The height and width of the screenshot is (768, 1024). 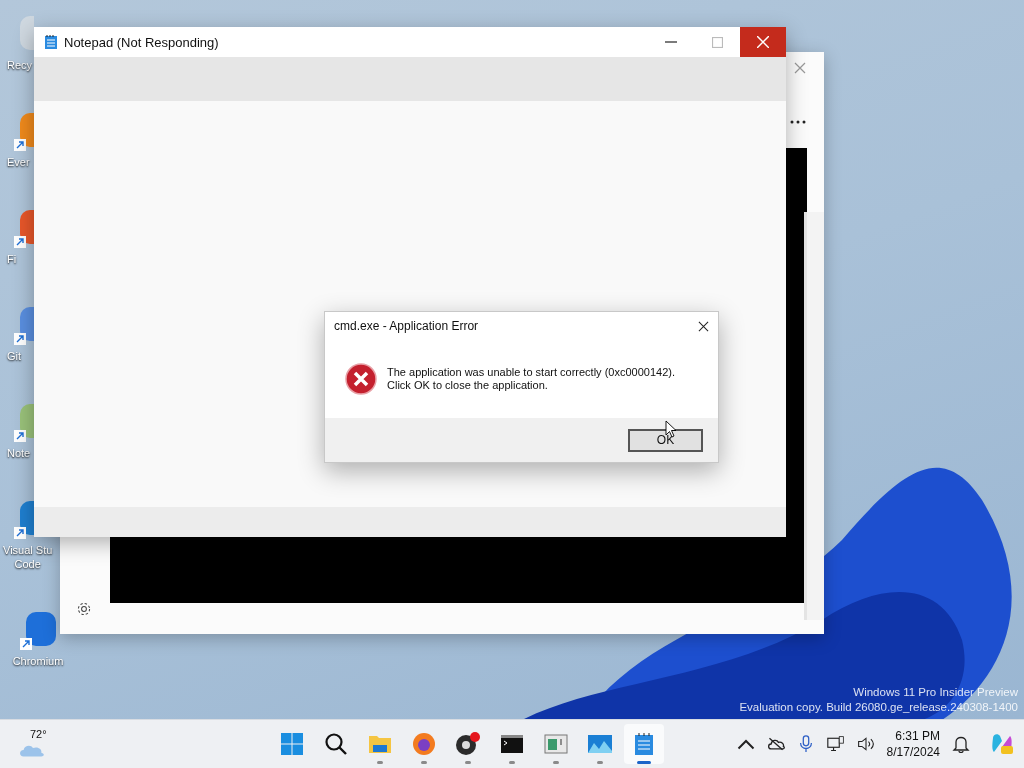 I want to click on more-icon, so click(x=798, y=122).